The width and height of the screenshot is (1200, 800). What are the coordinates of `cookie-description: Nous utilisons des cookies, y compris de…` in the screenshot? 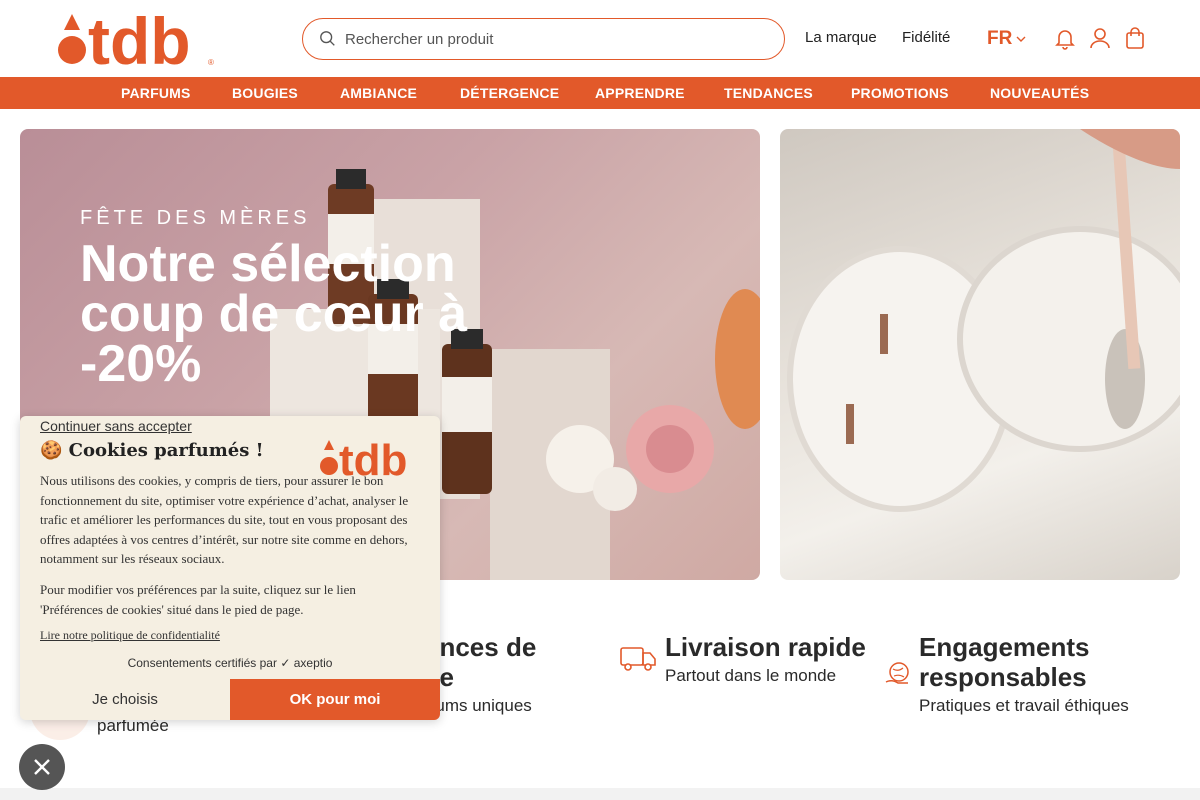 It's located at (224, 519).